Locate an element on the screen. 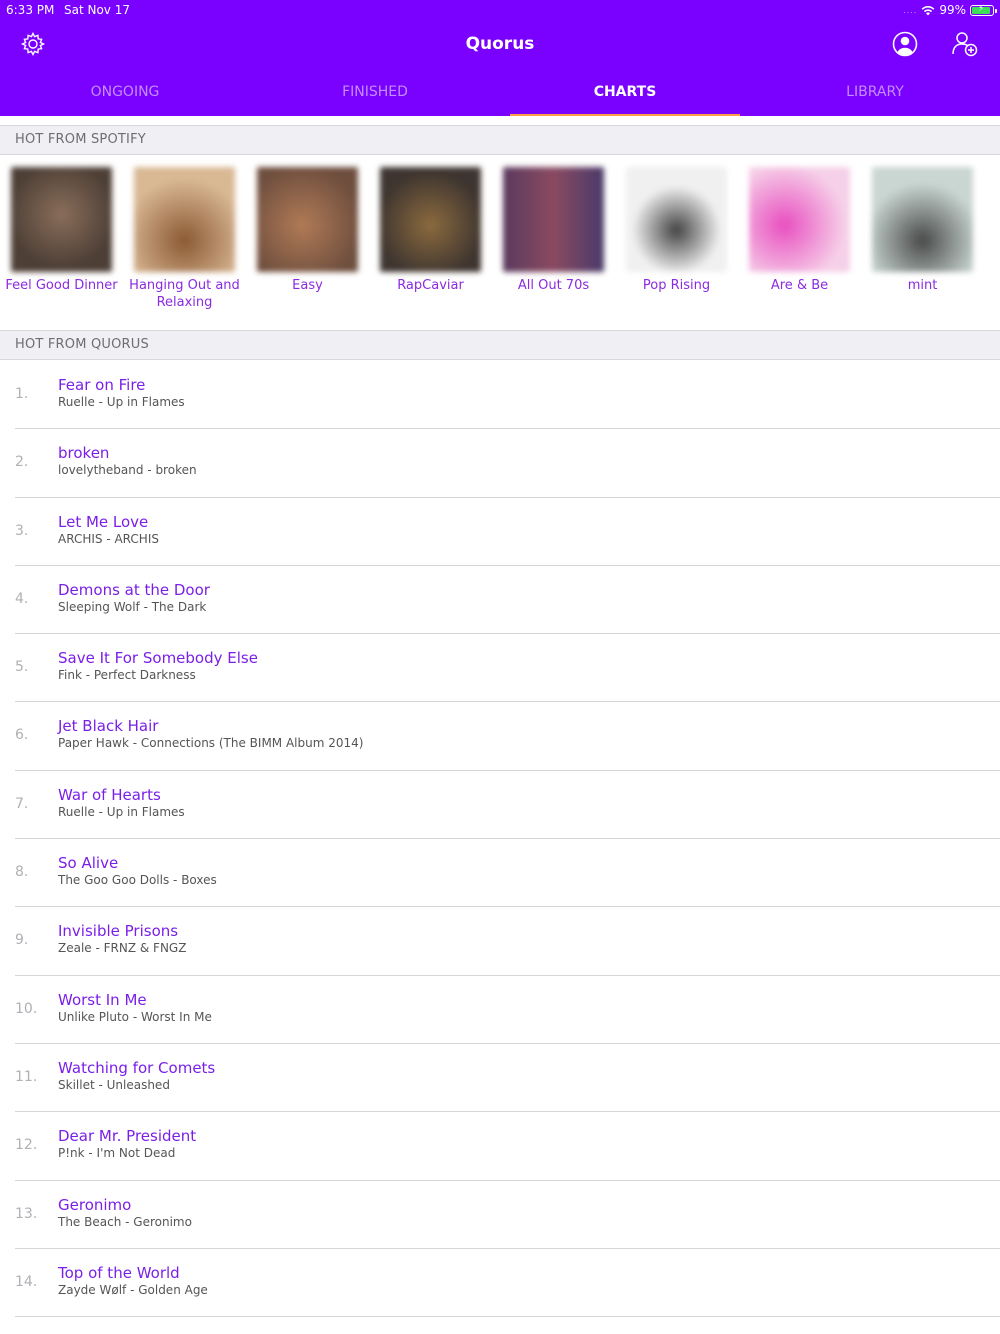 This screenshot has height=1334, width=1000. track-title: Geronimo is located at coordinates (95, 1204).